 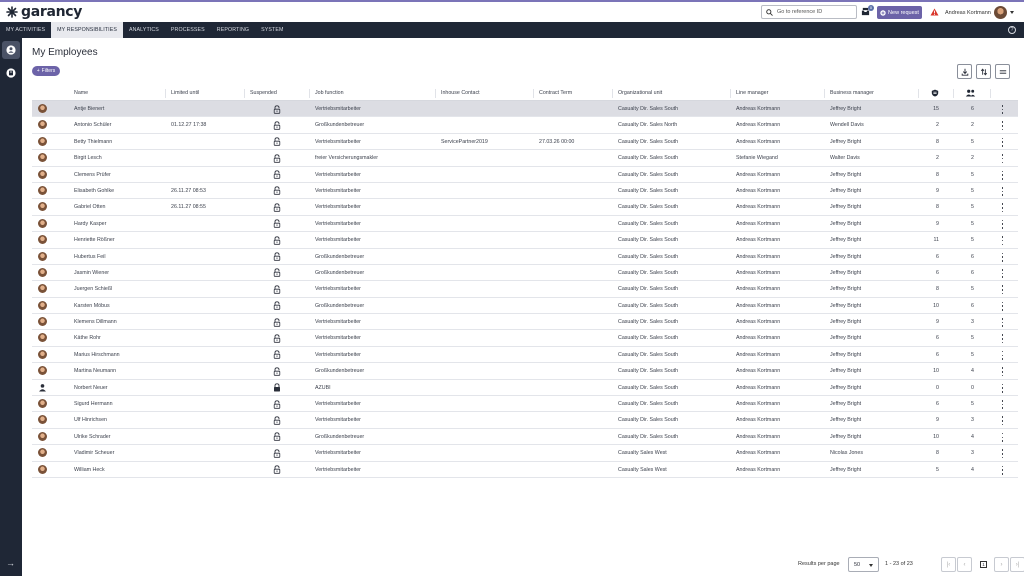 What do you see at coordinates (185, 93) in the screenshot?
I see `column-header-limited-until: Limited until` at bounding box center [185, 93].